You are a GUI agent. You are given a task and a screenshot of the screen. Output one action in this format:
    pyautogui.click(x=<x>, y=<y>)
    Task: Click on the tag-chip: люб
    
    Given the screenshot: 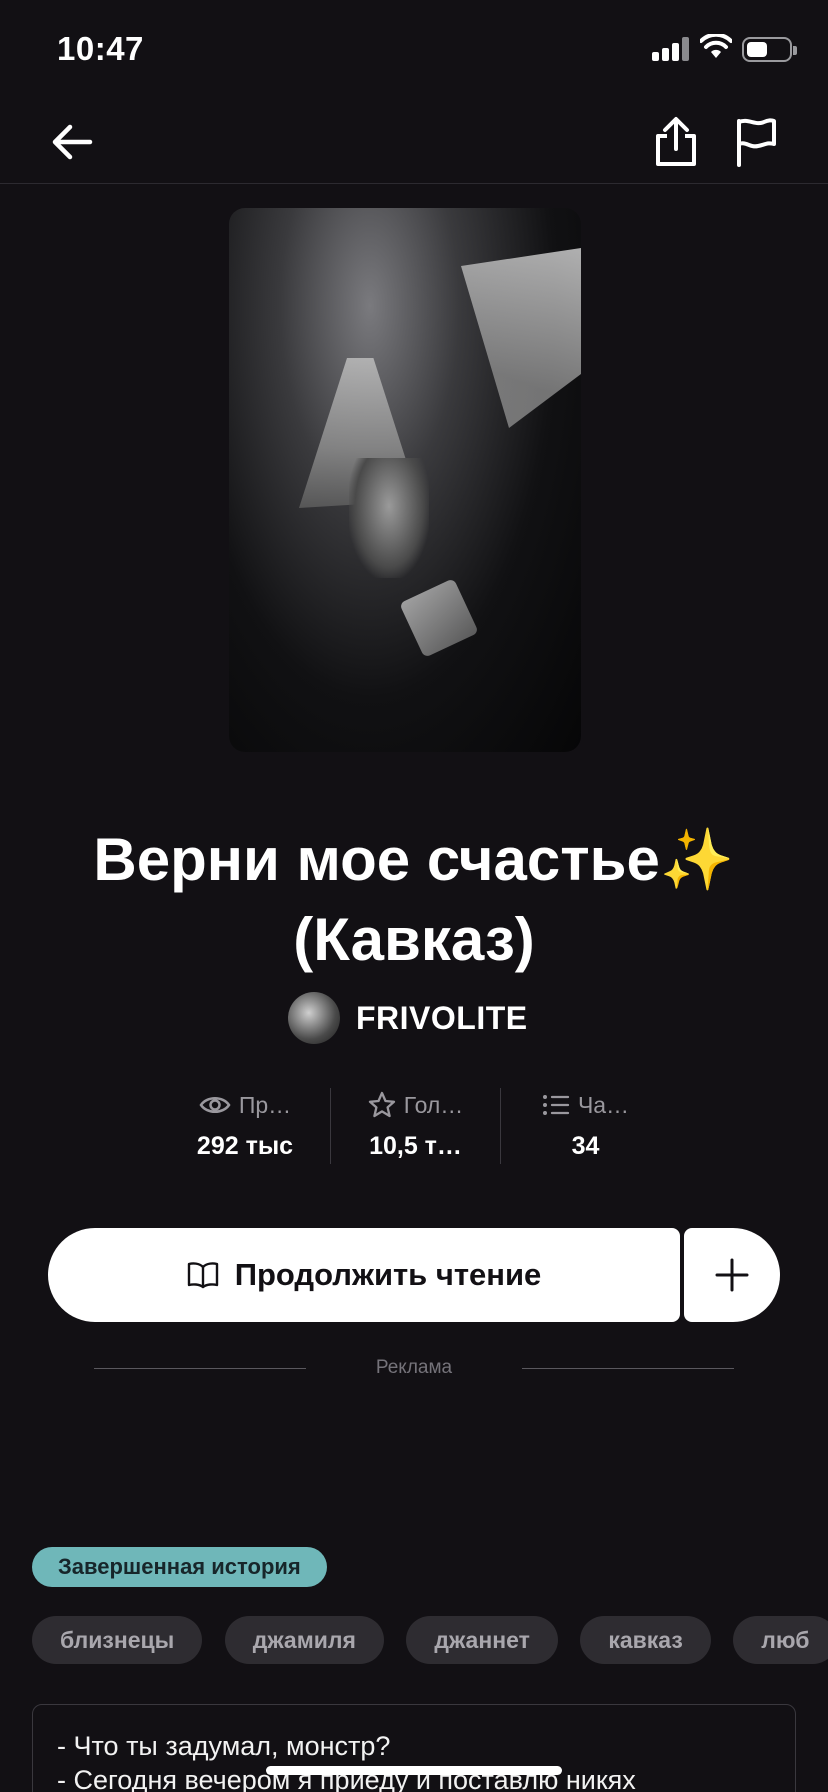 What is the action you would take?
    pyautogui.click(x=780, y=1640)
    